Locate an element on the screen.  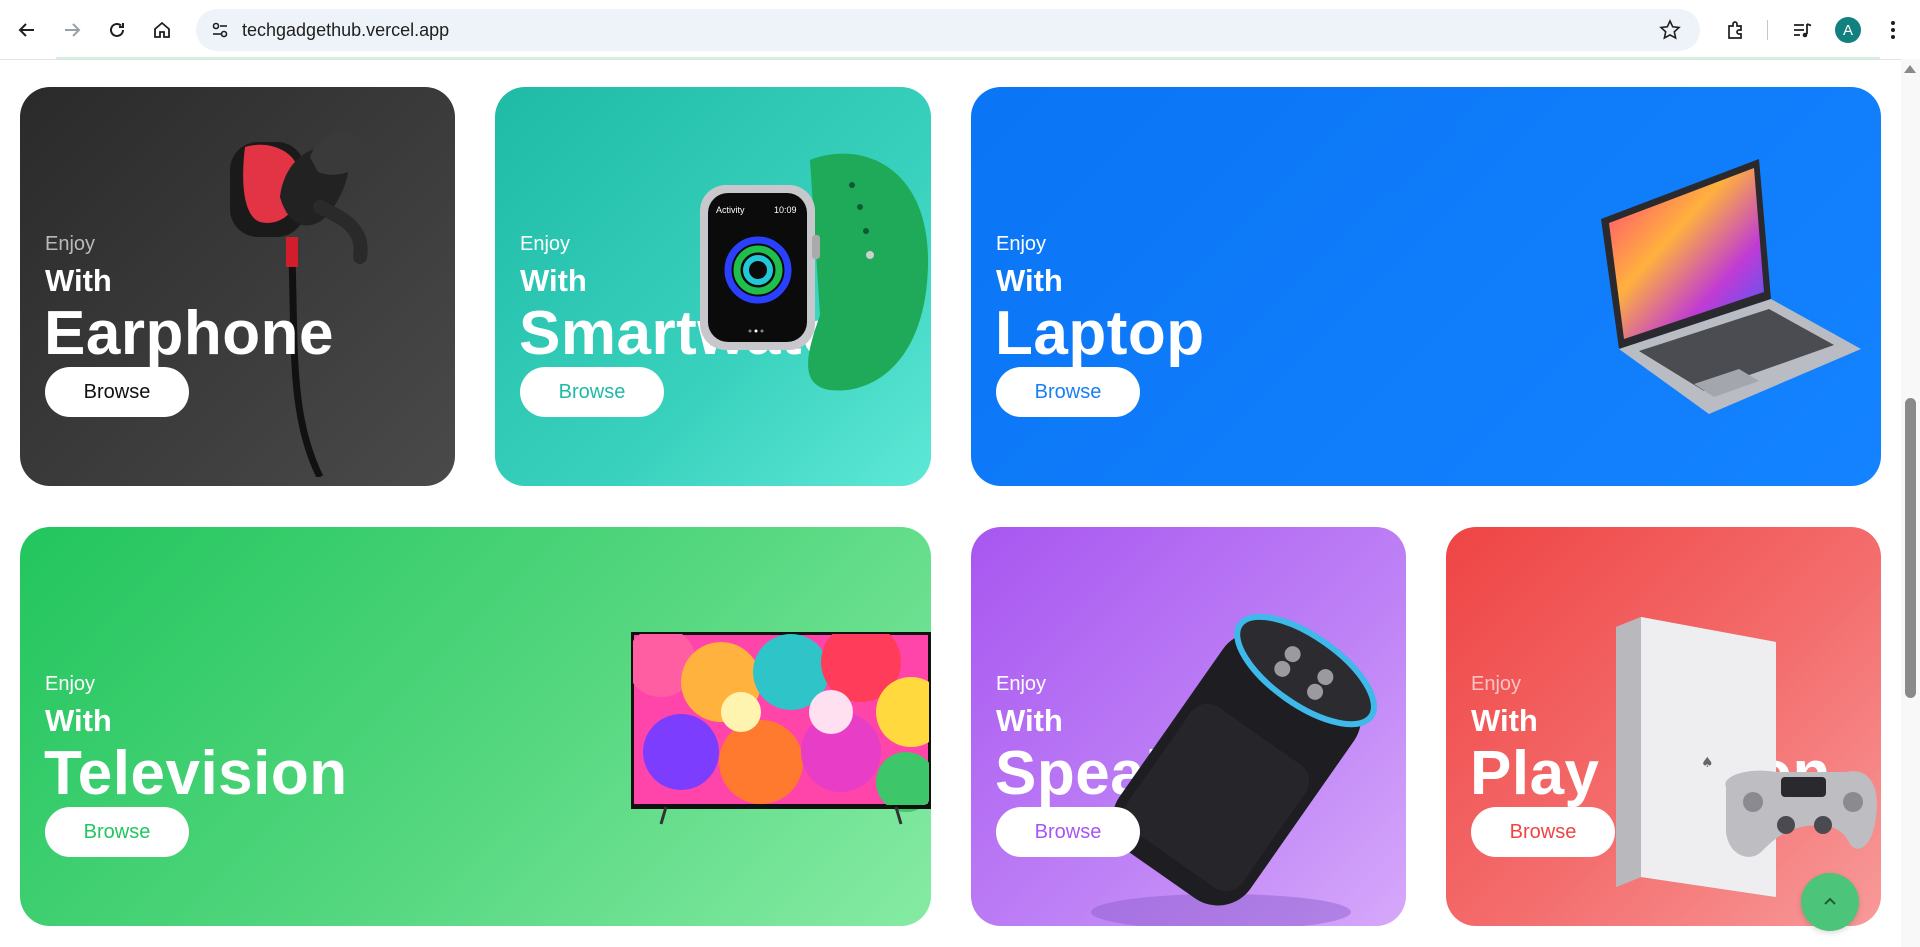
speaker-image is located at coordinates (1234, 769).